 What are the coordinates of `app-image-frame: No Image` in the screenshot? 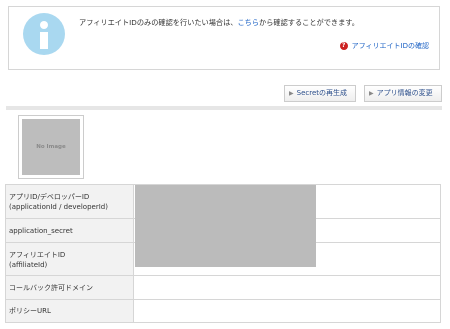 It's located at (51, 147).